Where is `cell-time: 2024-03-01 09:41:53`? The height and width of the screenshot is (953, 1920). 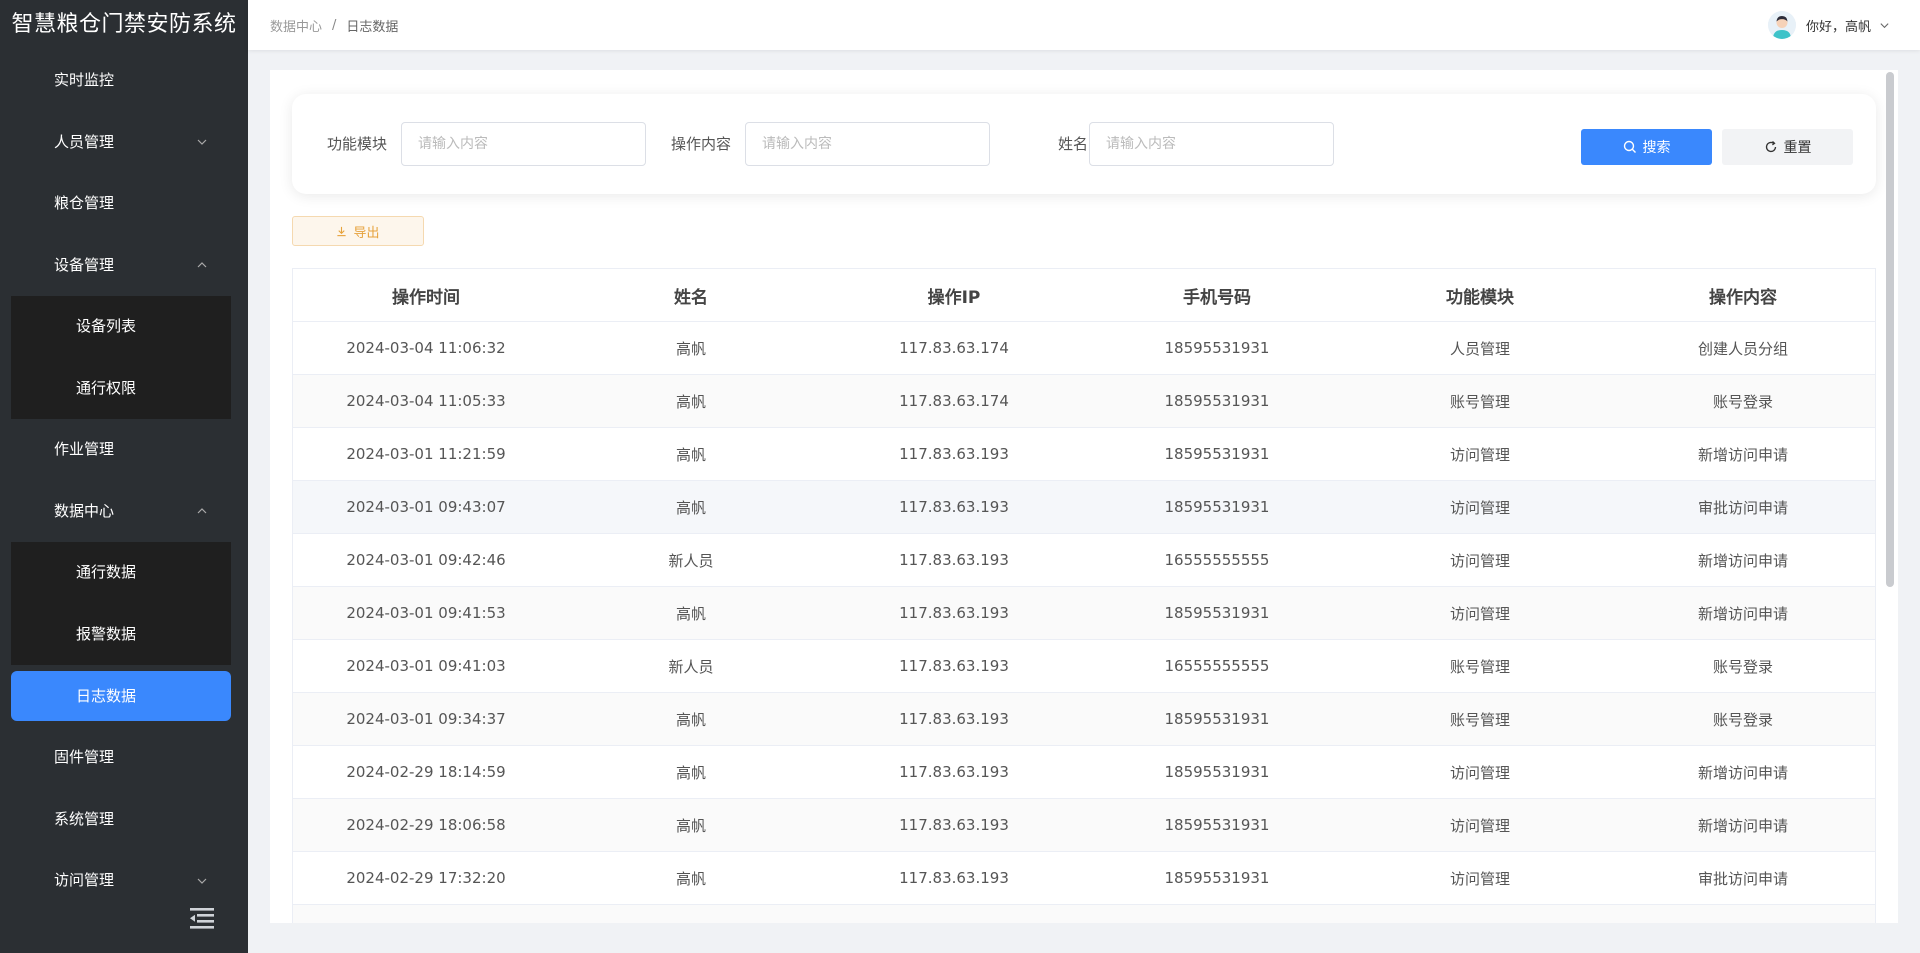 cell-time: 2024-03-01 09:41:53 is located at coordinates (426, 613).